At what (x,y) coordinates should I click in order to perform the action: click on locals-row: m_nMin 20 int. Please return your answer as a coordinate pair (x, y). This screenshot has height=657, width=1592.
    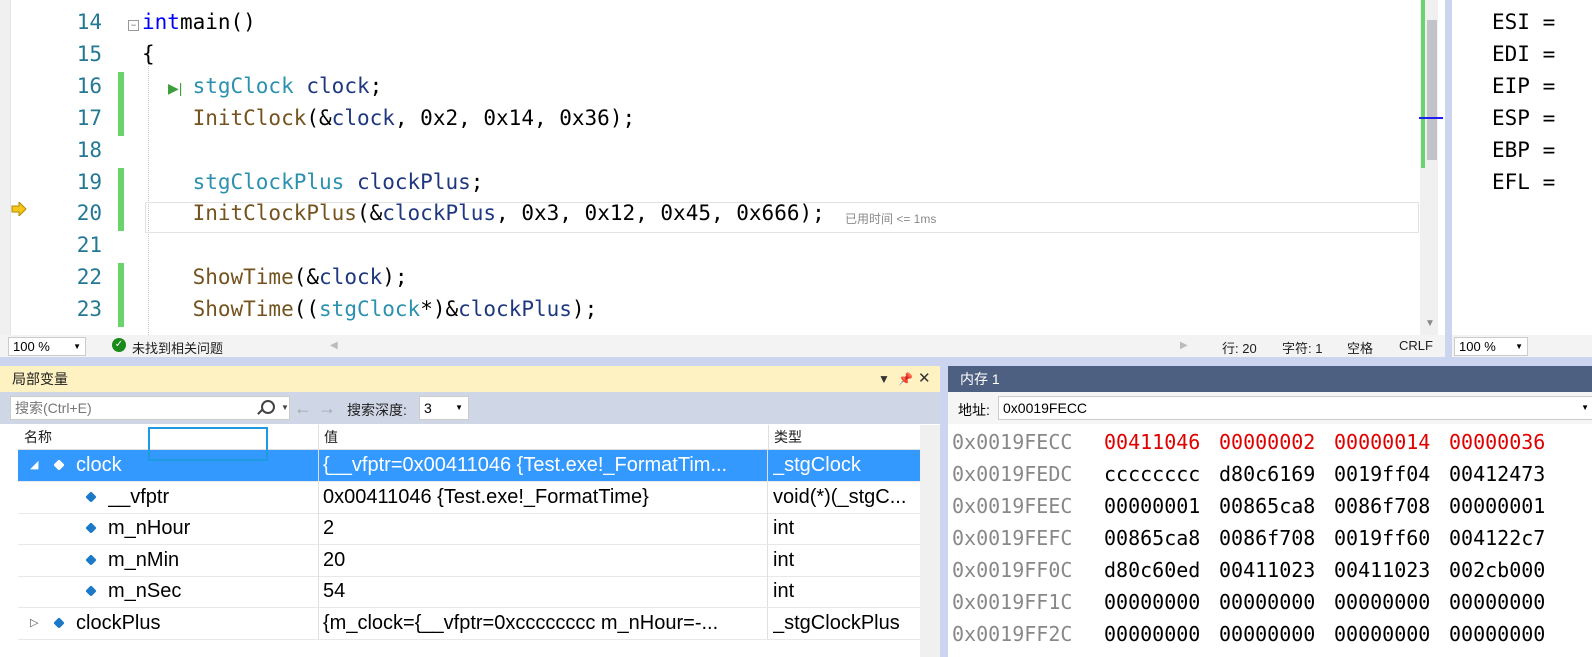
    Looking at the image, I should click on (469, 560).